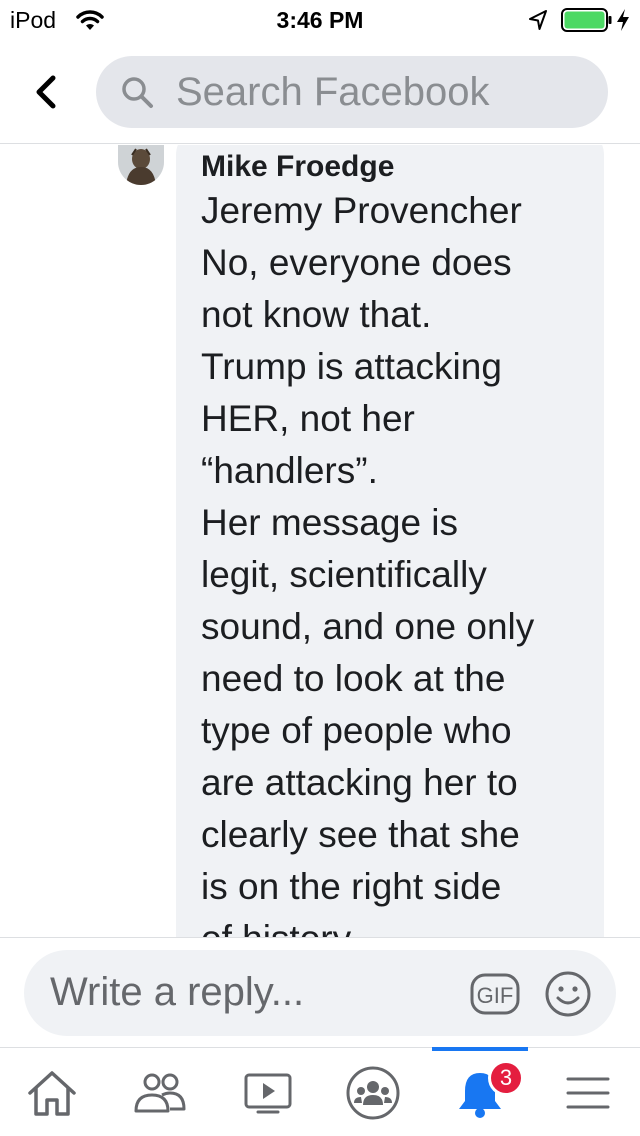 Image resolution: width=640 pixels, height=1136 pixels. What do you see at coordinates (586, 20) in the screenshot?
I see `battery-icon` at bounding box center [586, 20].